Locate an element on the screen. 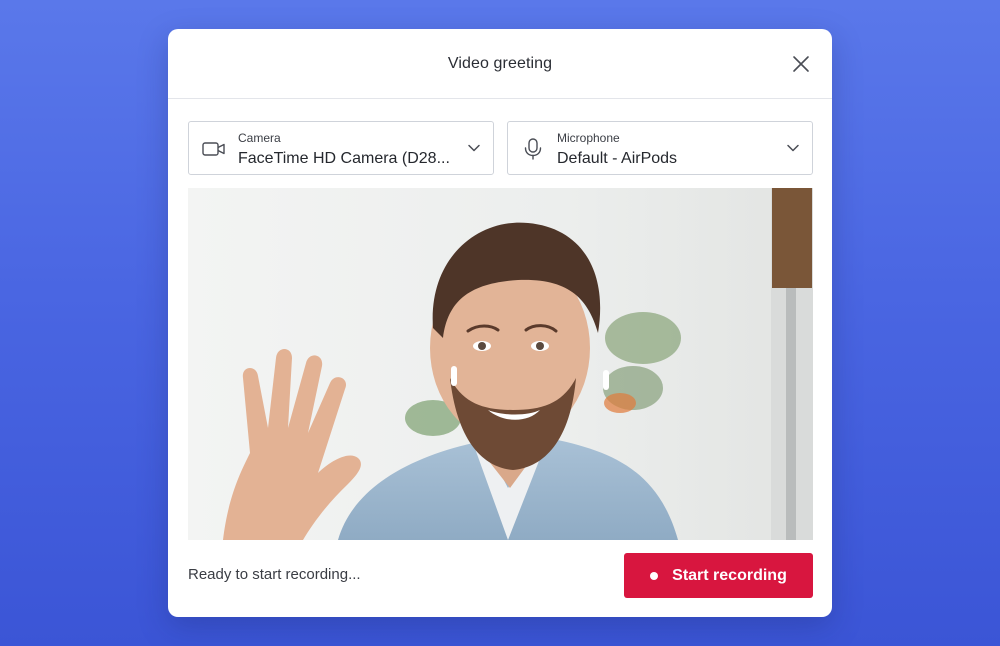  microphone-value: Default - AirPods is located at coordinates (617, 158).